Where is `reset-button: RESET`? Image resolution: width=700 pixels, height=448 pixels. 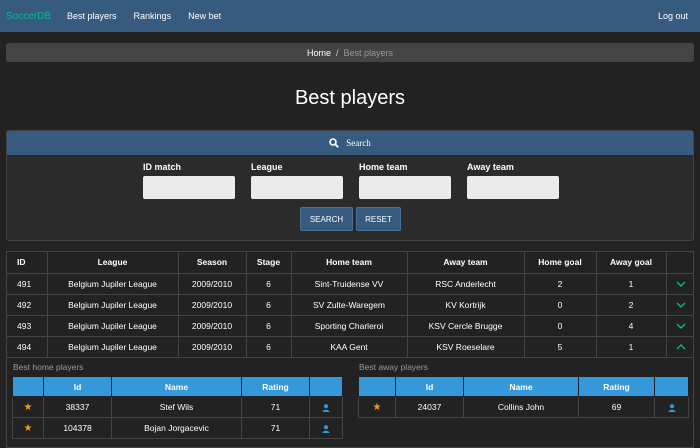
reset-button: RESET is located at coordinates (378, 219).